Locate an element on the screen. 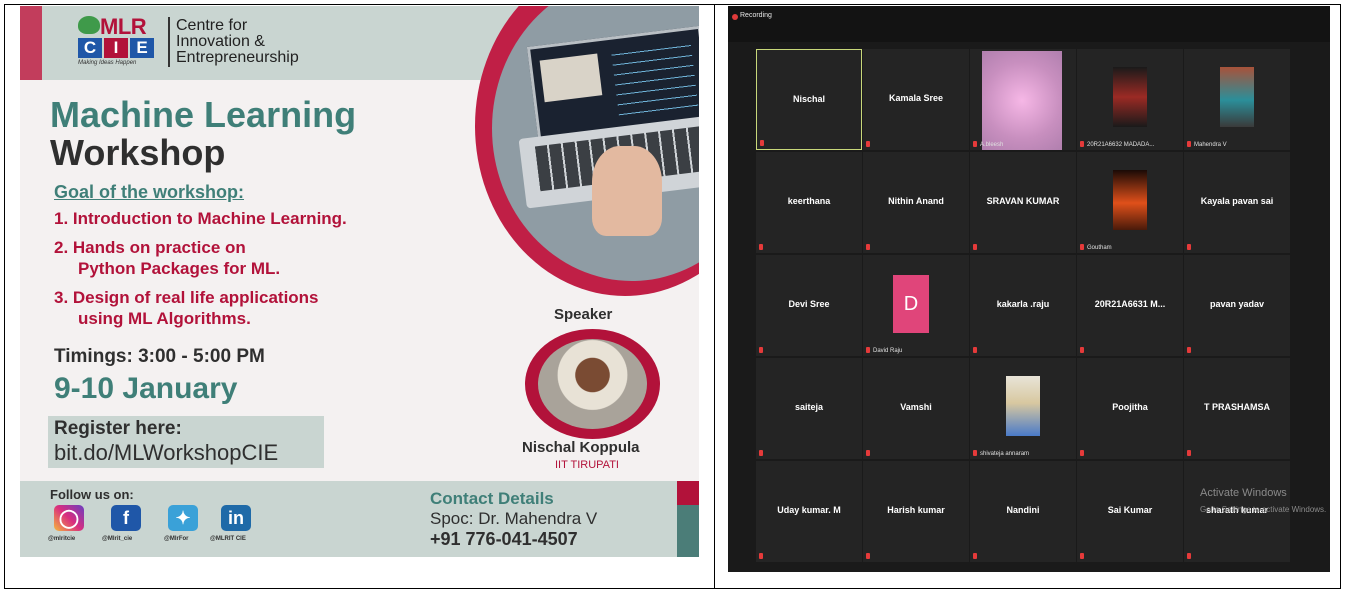 The image size is (1346, 593). participant-name: SRAVAN KUMAR is located at coordinates (1023, 201).